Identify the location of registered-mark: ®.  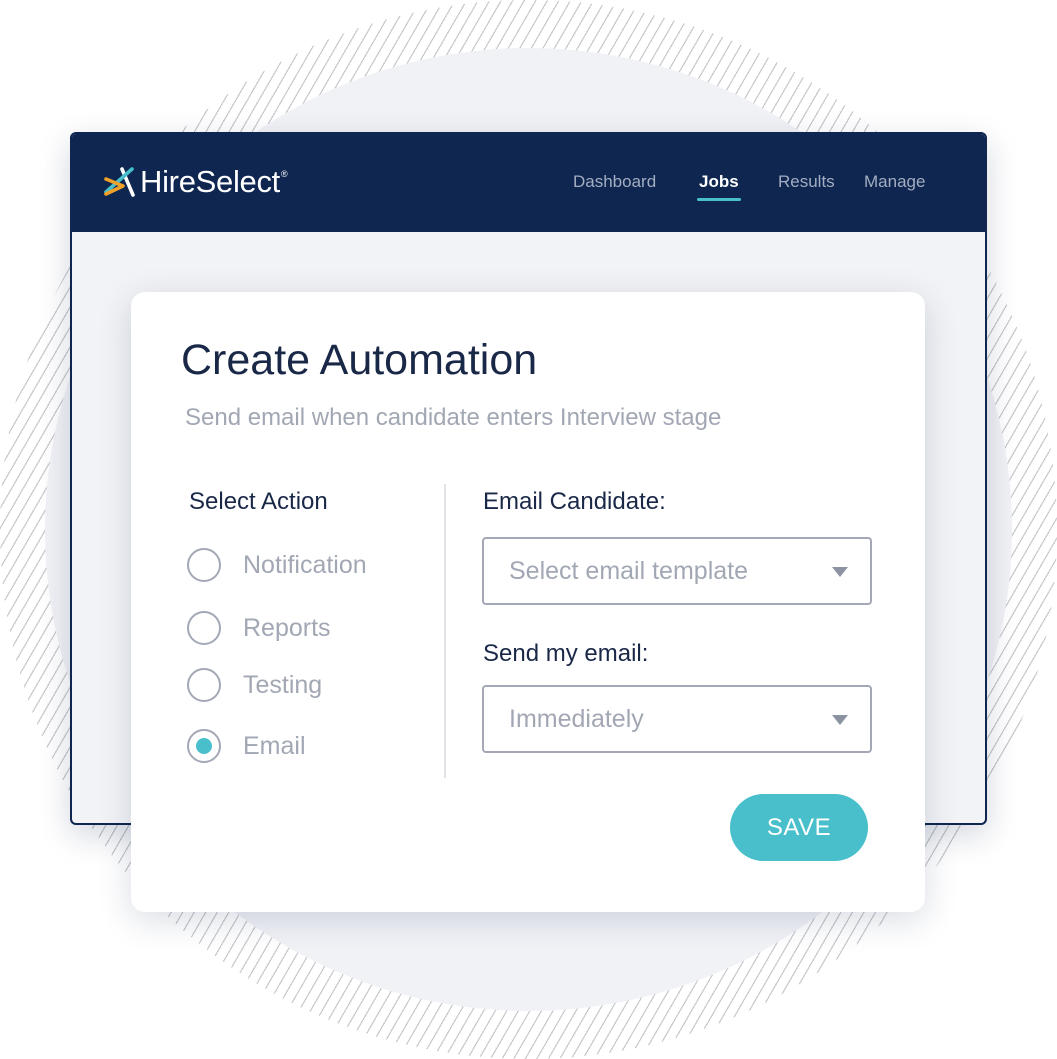
(284, 174).